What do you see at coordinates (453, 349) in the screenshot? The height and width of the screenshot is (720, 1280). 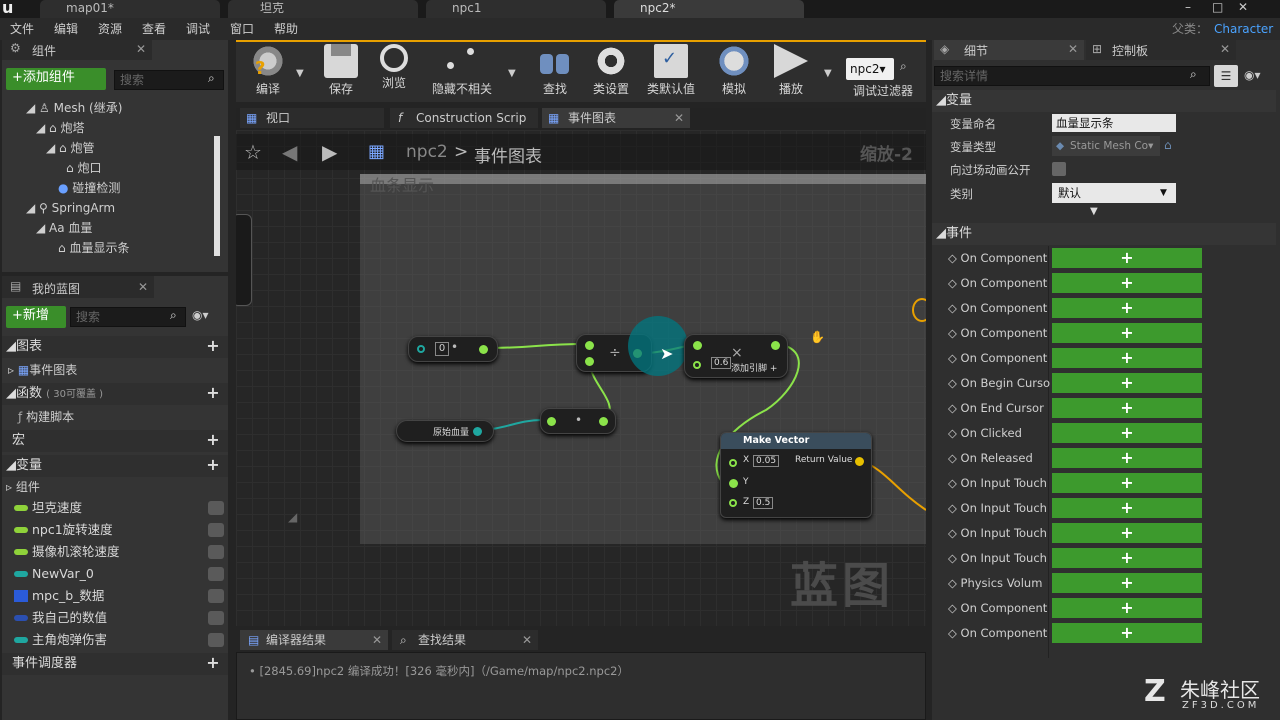 I see `integer-literal-node: 0 •` at bounding box center [453, 349].